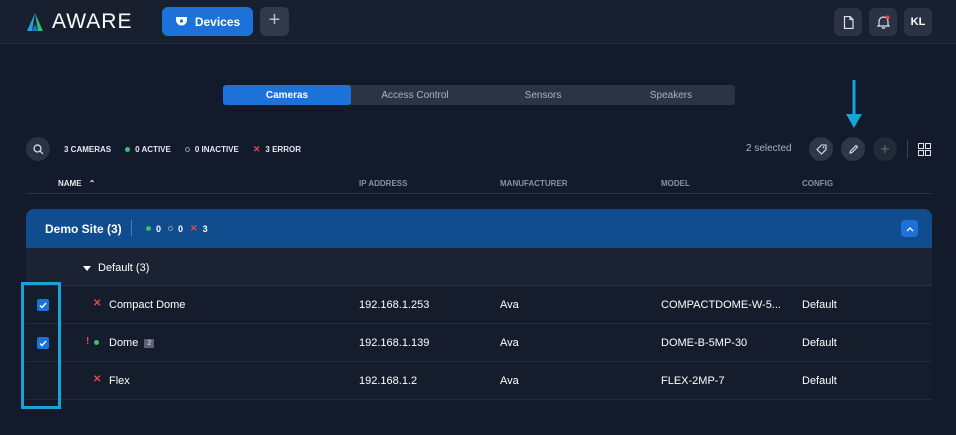 Image resolution: width=956 pixels, height=435 pixels. Describe the element at coordinates (478, 22) in the screenshot. I see `top-bar: AWARE Devices + KL` at that location.